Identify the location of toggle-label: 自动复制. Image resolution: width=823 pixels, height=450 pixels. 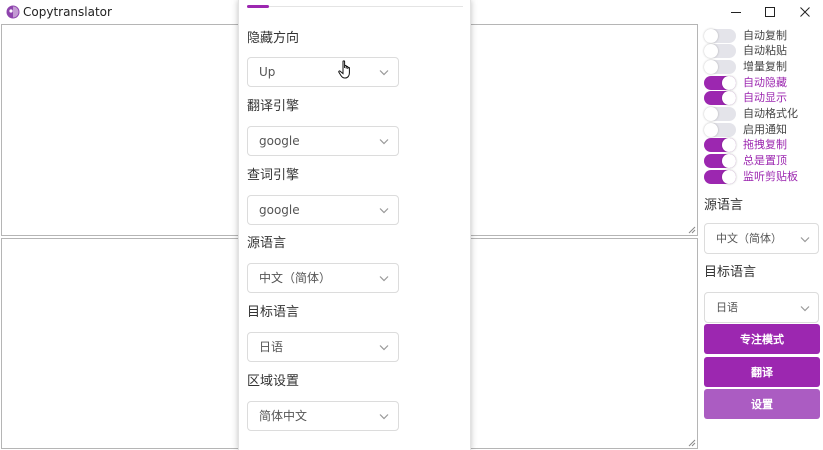
(765, 35).